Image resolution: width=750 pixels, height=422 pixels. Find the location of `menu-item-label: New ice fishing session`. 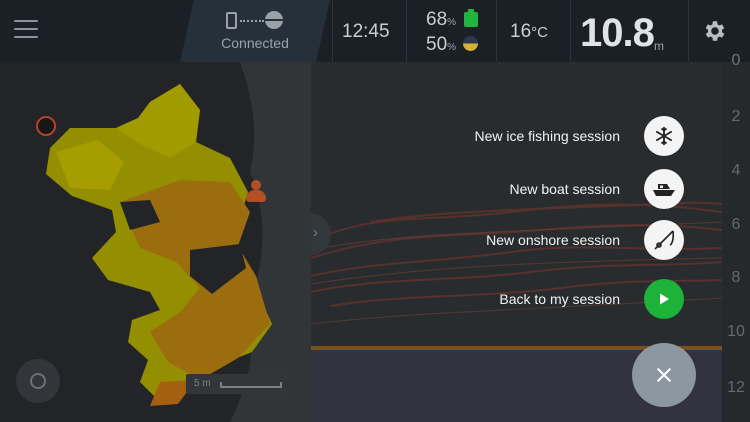

menu-item-label: New ice fishing session is located at coordinates (547, 136).